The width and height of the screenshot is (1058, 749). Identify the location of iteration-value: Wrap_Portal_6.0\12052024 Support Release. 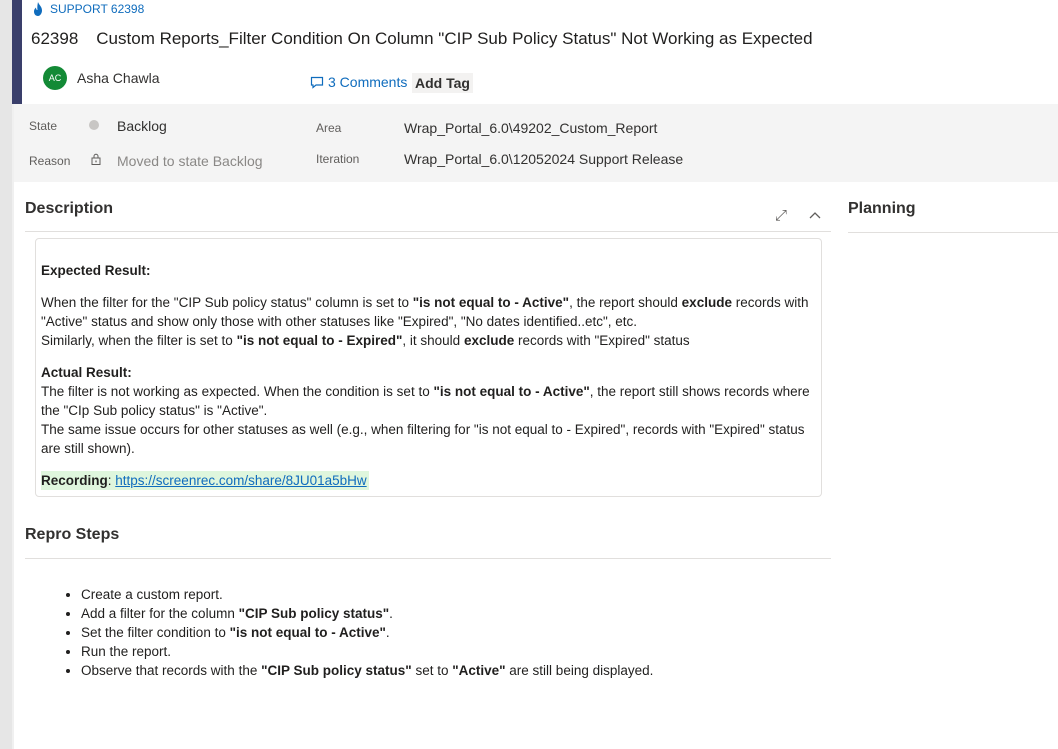
(543, 159).